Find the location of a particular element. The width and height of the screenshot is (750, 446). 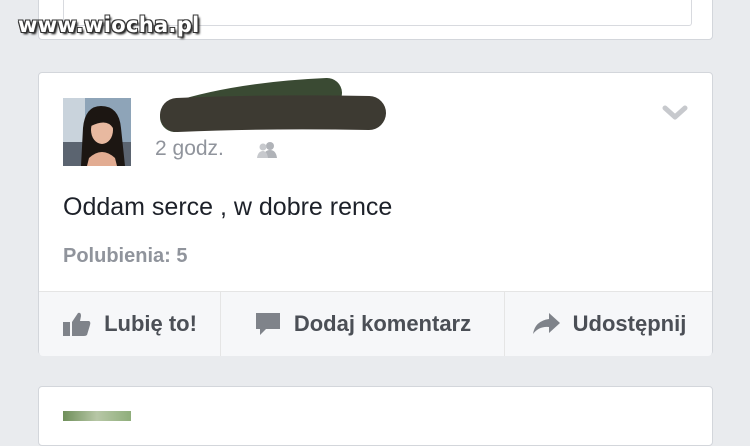

share-arrow-icon is located at coordinates (546, 323).